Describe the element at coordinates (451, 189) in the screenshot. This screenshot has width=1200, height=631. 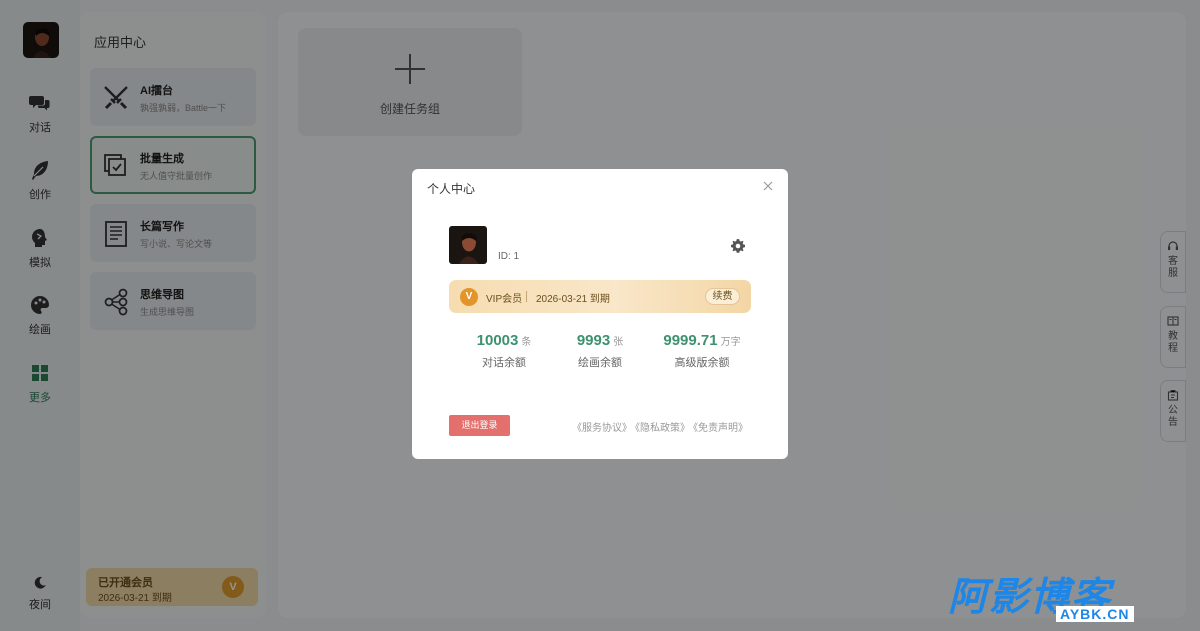
I see `dialog-title: 个人中心` at that location.